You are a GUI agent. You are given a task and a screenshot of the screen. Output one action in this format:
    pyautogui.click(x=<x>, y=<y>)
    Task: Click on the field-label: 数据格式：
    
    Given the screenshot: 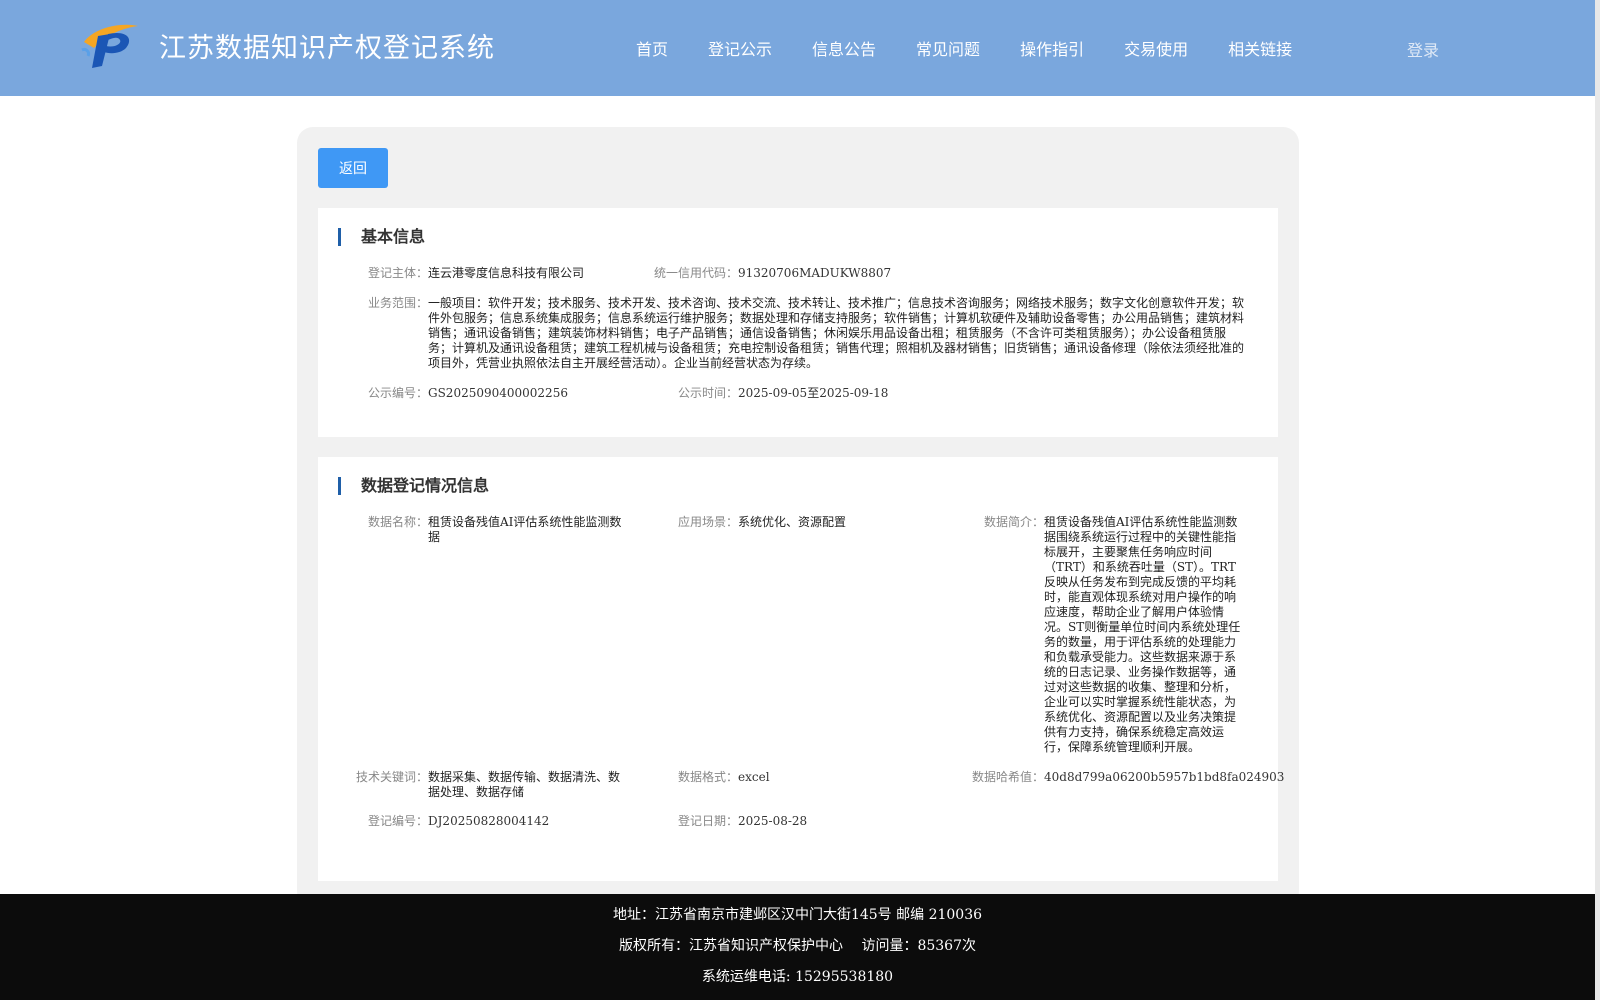 What is the action you would take?
    pyautogui.click(x=707, y=777)
    